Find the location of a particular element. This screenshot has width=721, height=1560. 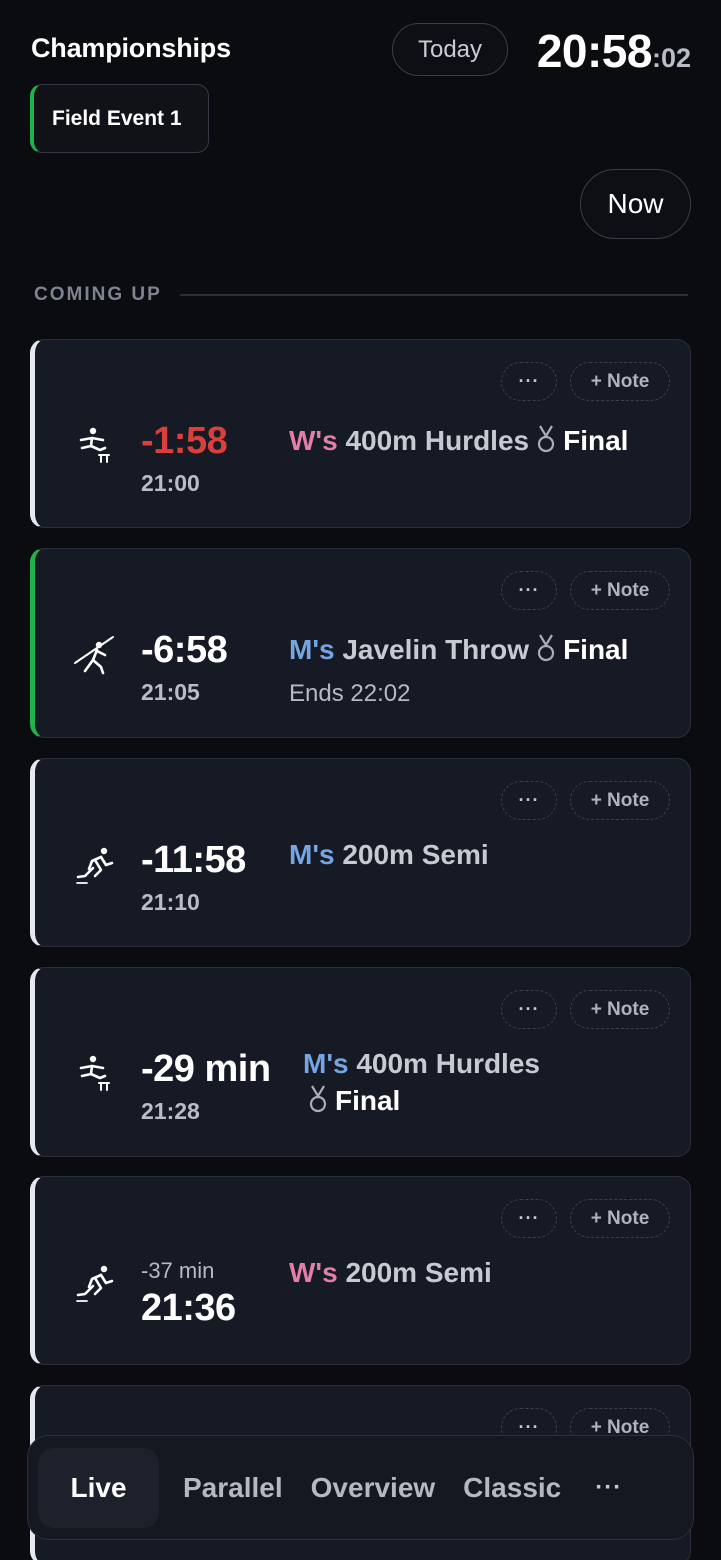

section-header-coming-up: COMING UP is located at coordinates (361, 295).